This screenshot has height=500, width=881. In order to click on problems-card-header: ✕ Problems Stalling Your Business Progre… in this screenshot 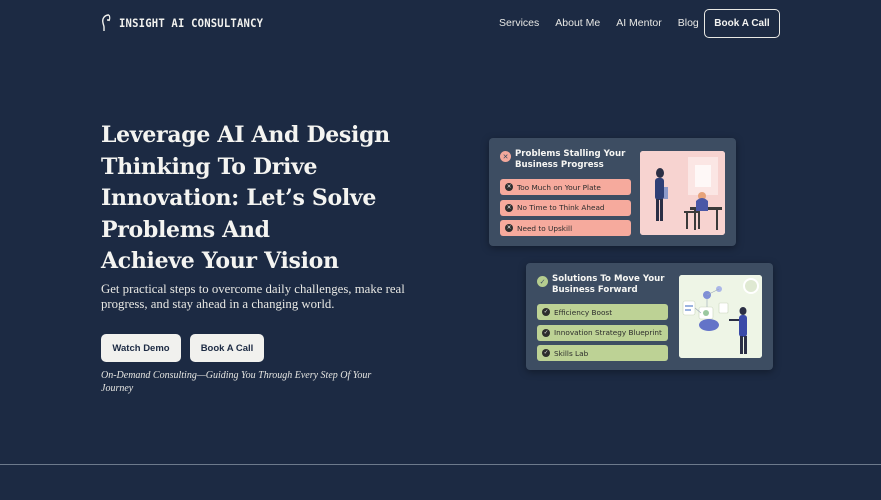, I will do `click(567, 159)`.